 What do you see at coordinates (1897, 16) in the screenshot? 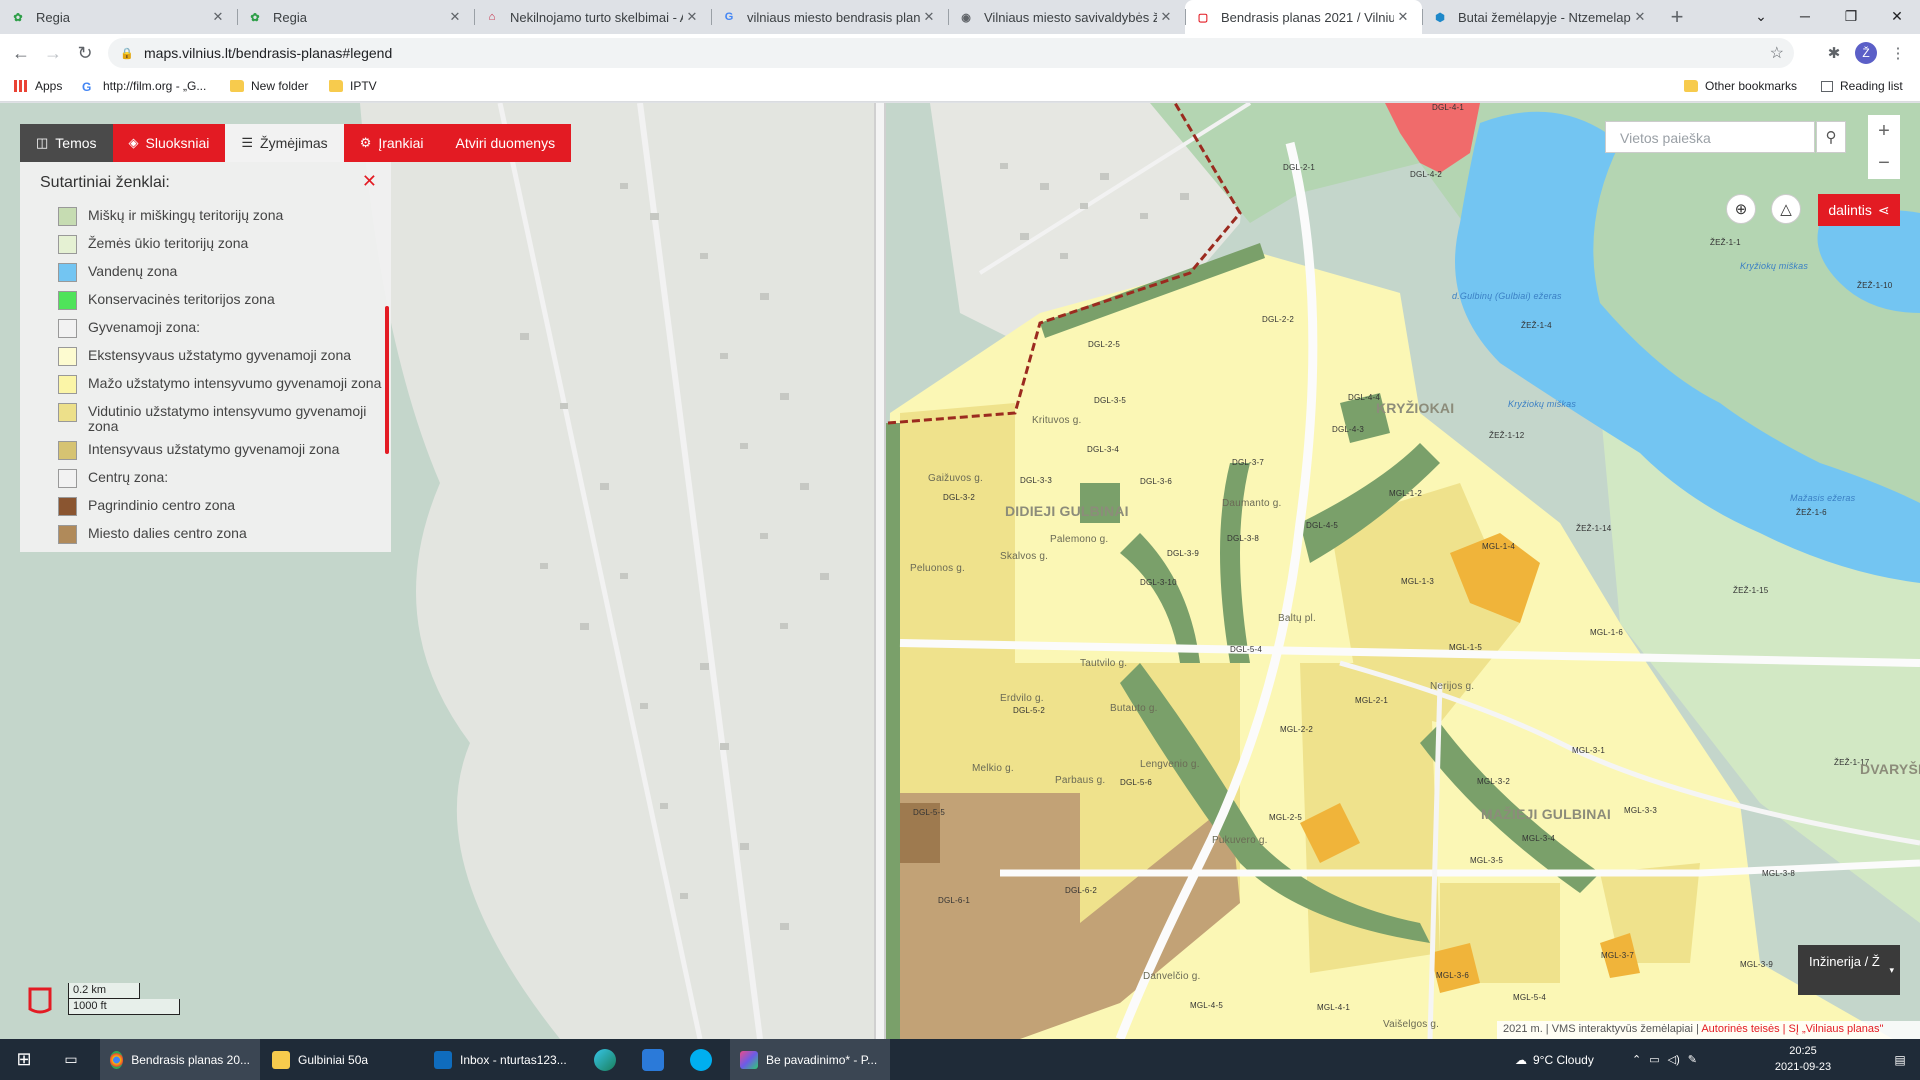
I see `close-window-button: ✕` at bounding box center [1897, 16].